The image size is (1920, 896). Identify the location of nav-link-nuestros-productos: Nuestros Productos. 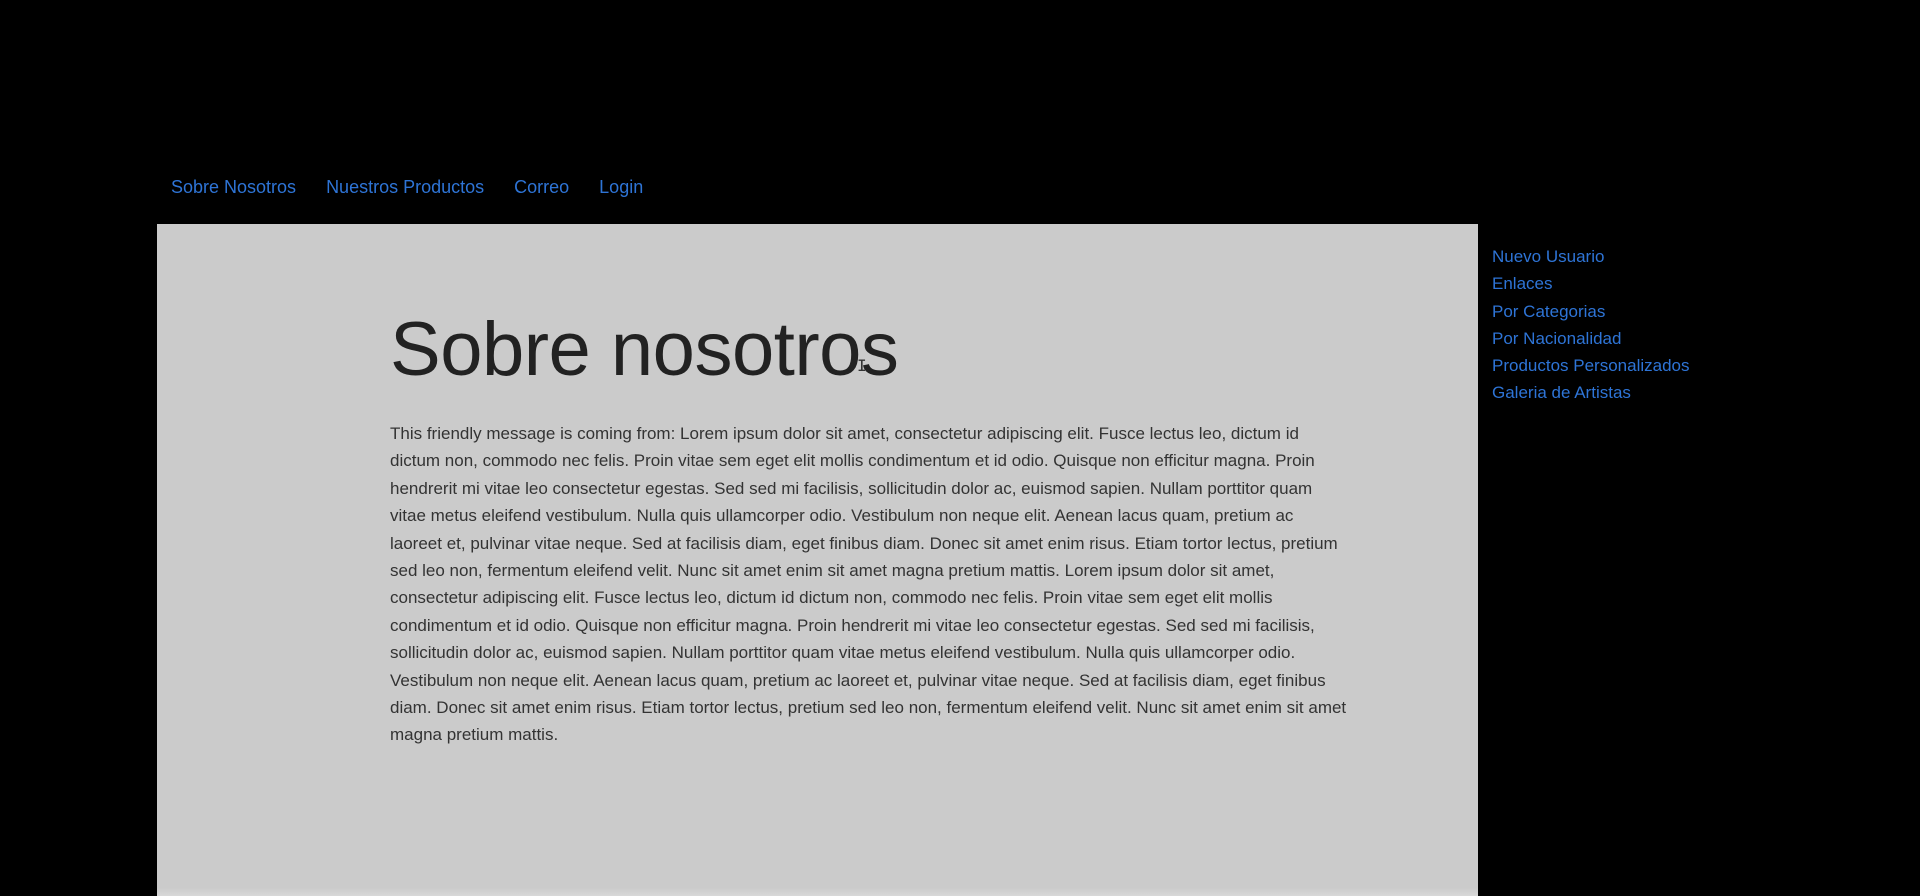
(405, 187).